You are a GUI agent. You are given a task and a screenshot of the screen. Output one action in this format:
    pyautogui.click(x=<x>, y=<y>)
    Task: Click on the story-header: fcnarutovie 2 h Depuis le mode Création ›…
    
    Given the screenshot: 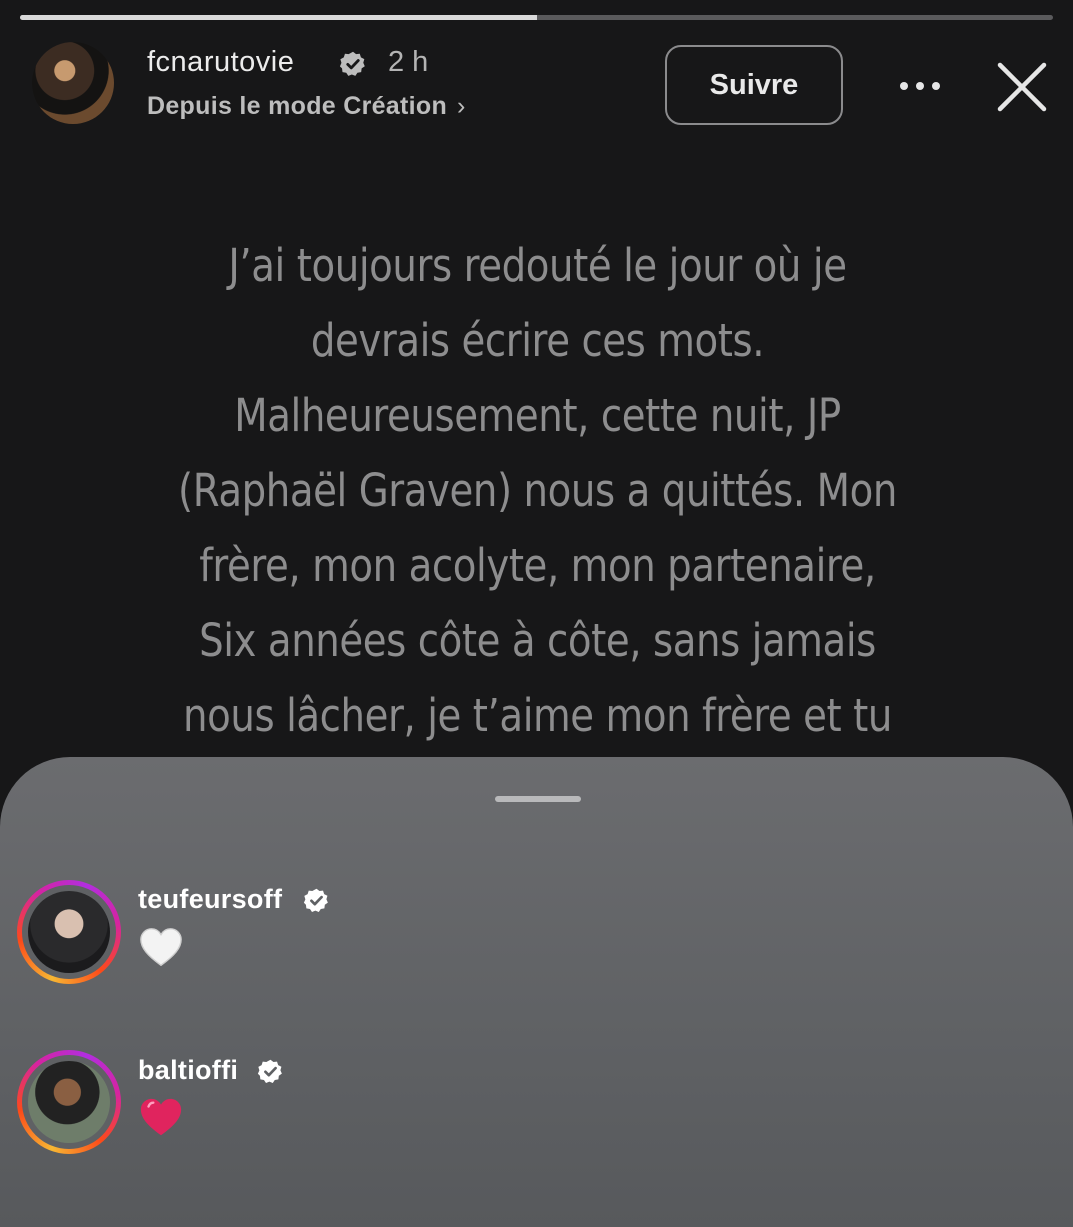 What is the action you would take?
    pyautogui.click(x=536, y=70)
    